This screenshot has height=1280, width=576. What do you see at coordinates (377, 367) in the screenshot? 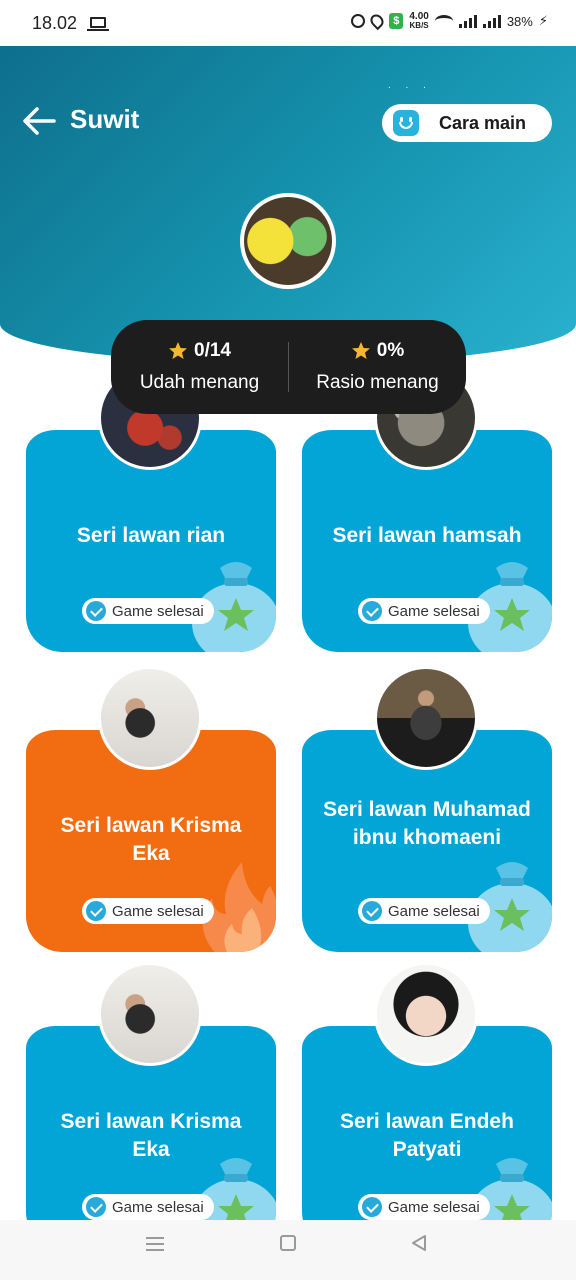
I see `ratio-stat: 0% Rasio menang` at bounding box center [377, 367].